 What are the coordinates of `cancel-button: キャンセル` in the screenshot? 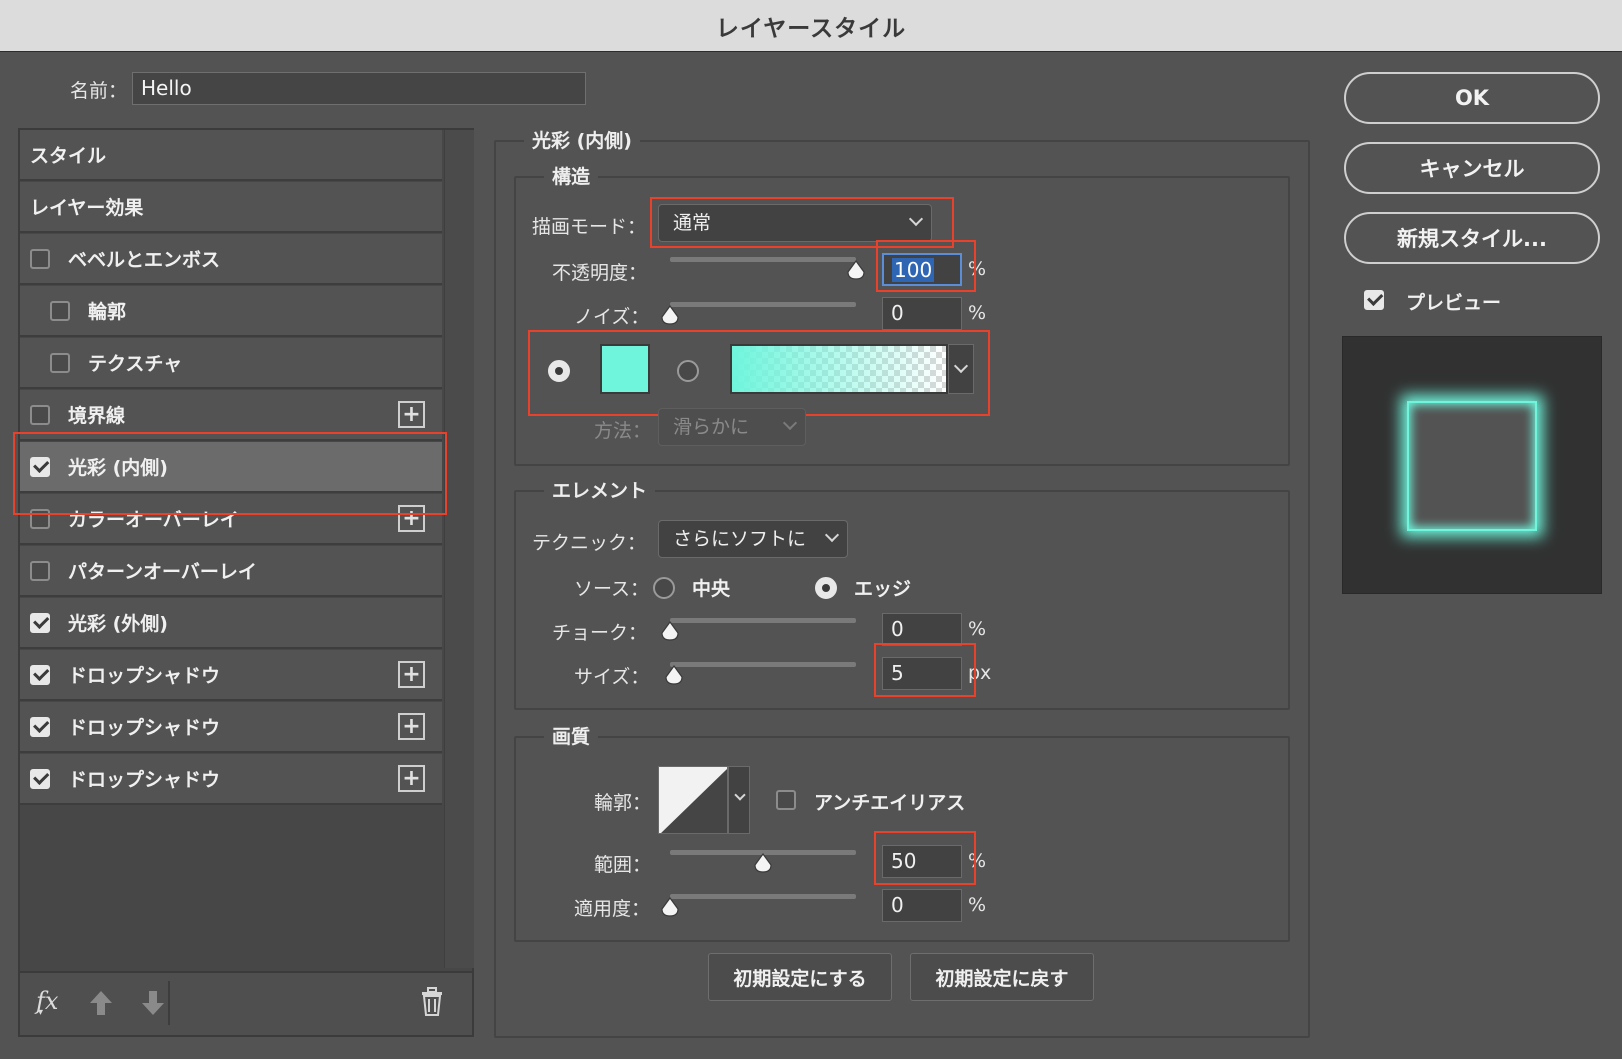 It's located at (1472, 168).